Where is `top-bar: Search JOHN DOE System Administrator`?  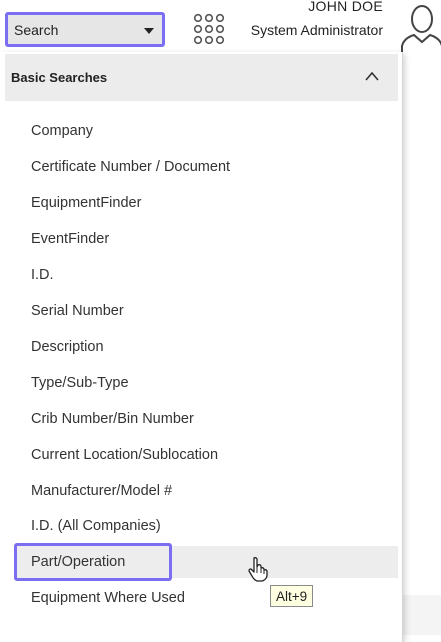 top-bar: Search JOHN DOE System Administrator is located at coordinates (220, 28).